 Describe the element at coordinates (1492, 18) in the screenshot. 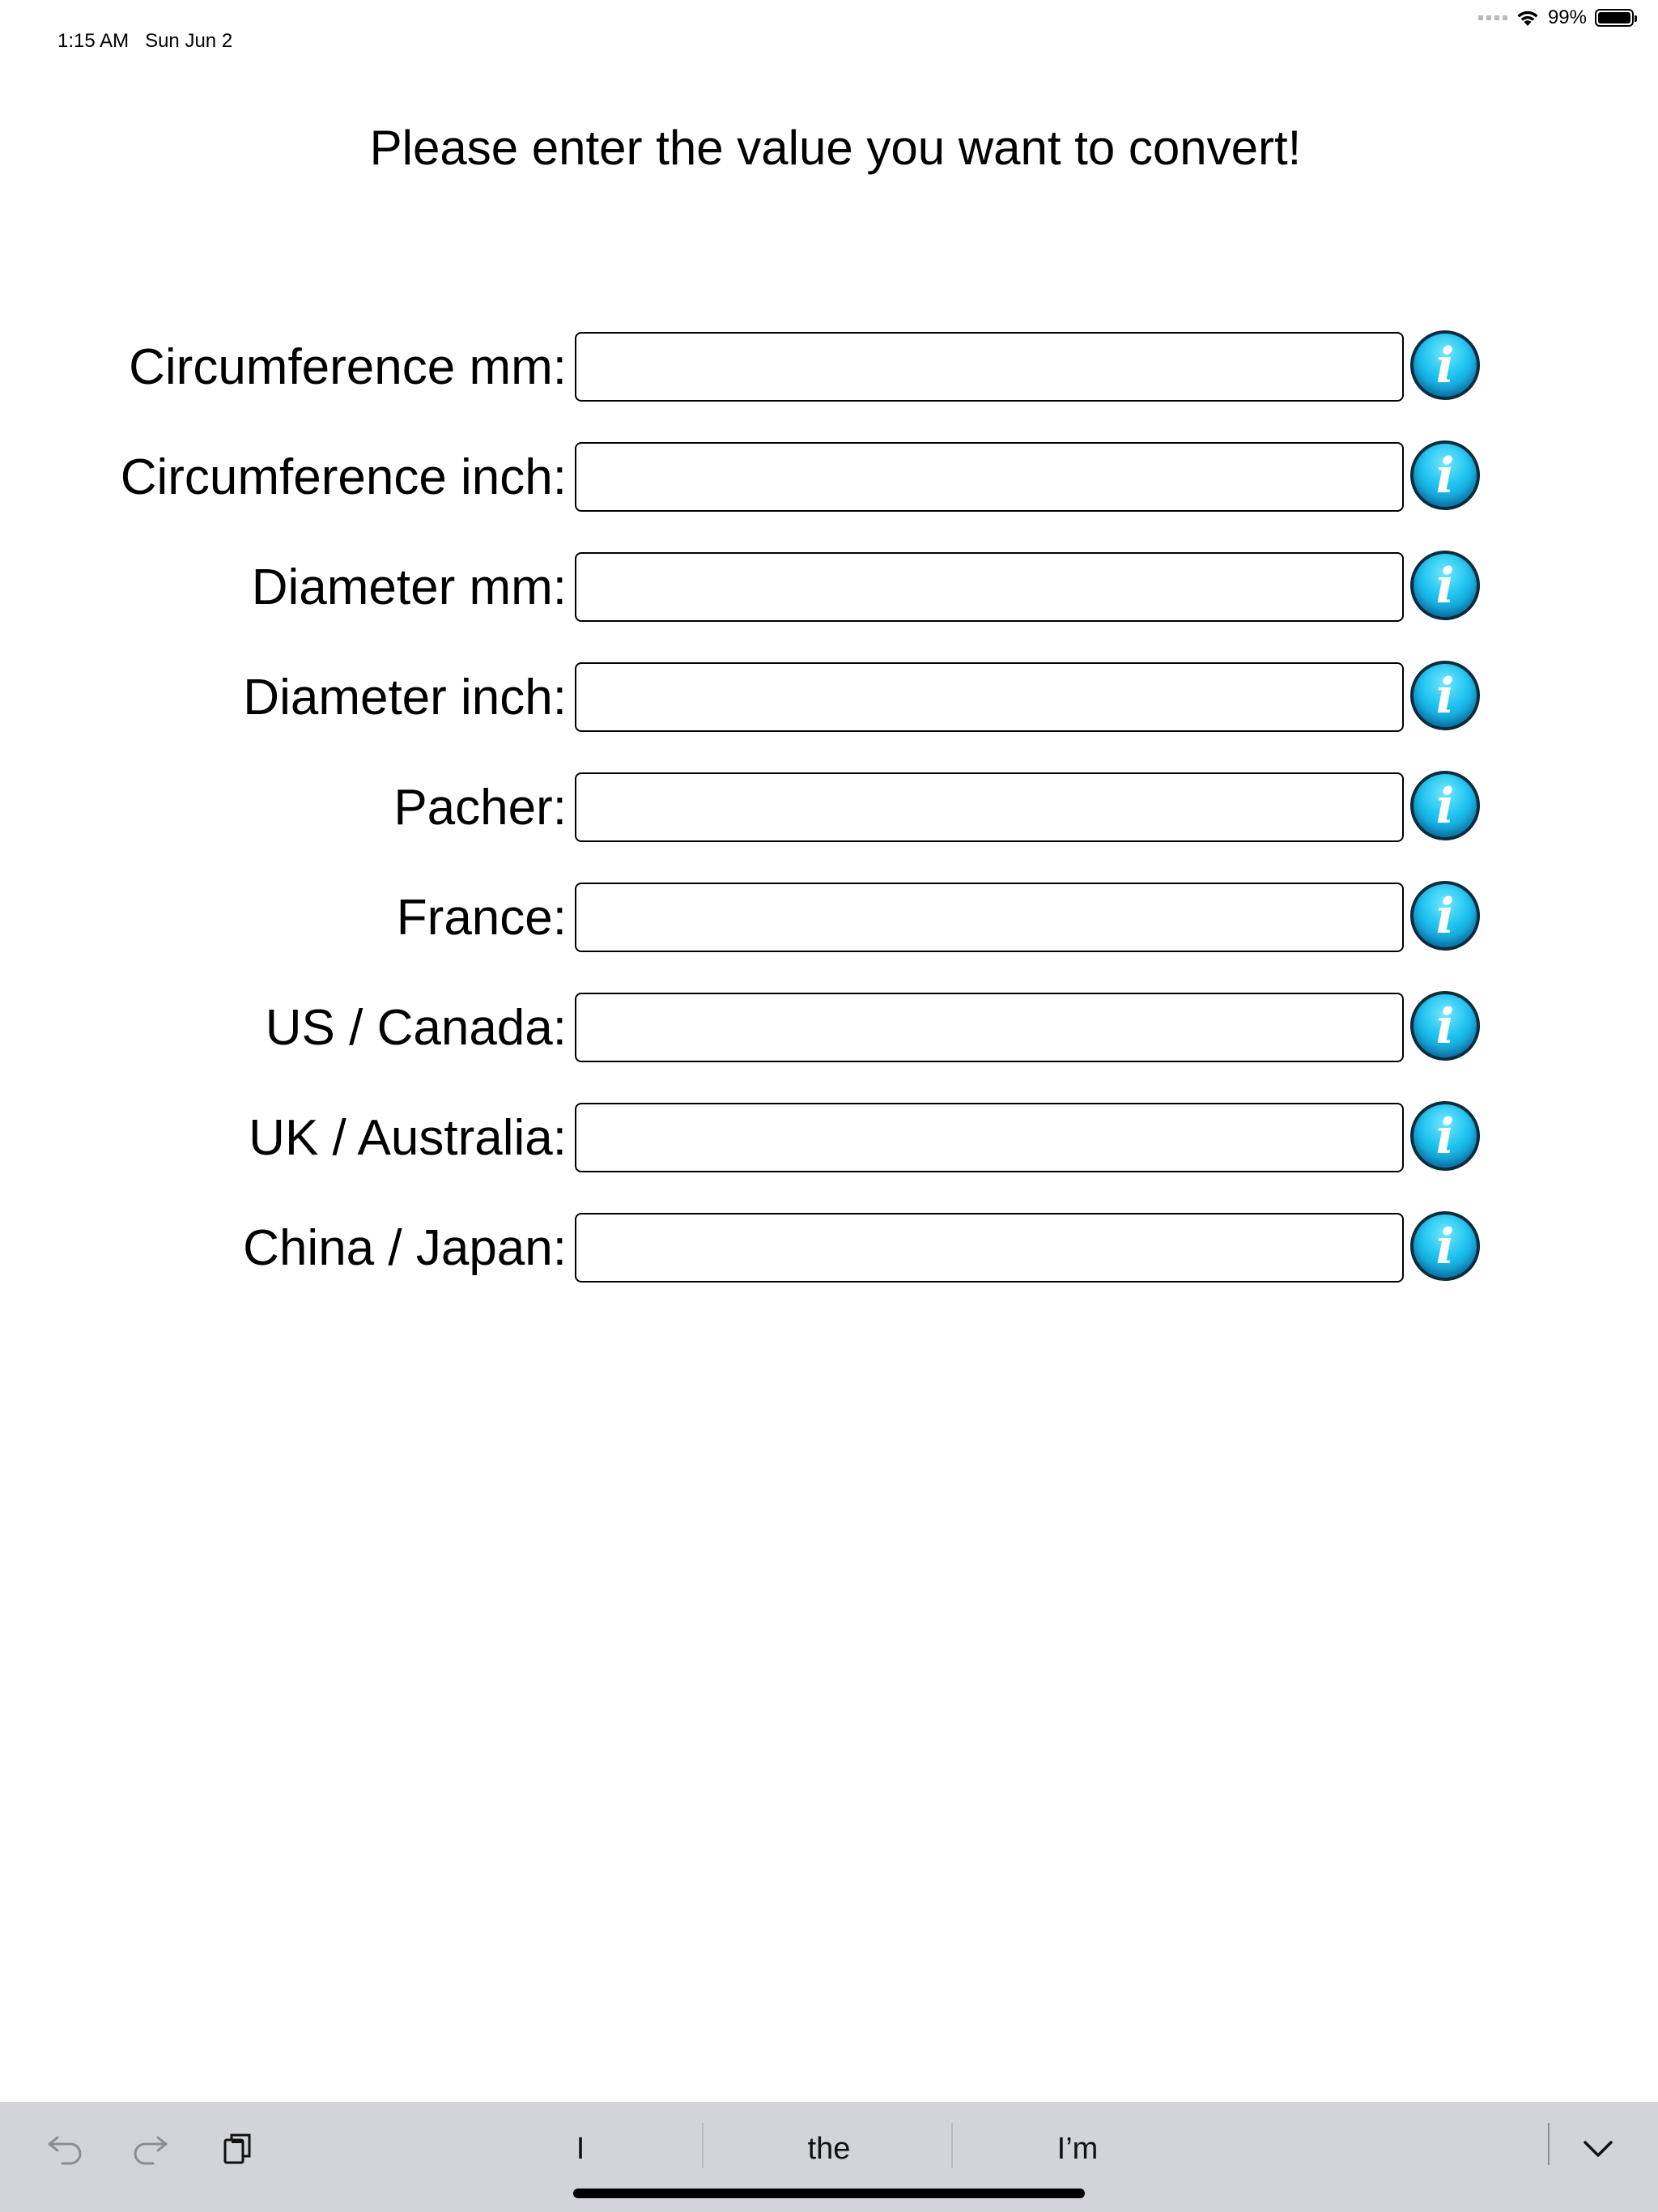

I see `cellular-dots-icon` at that location.